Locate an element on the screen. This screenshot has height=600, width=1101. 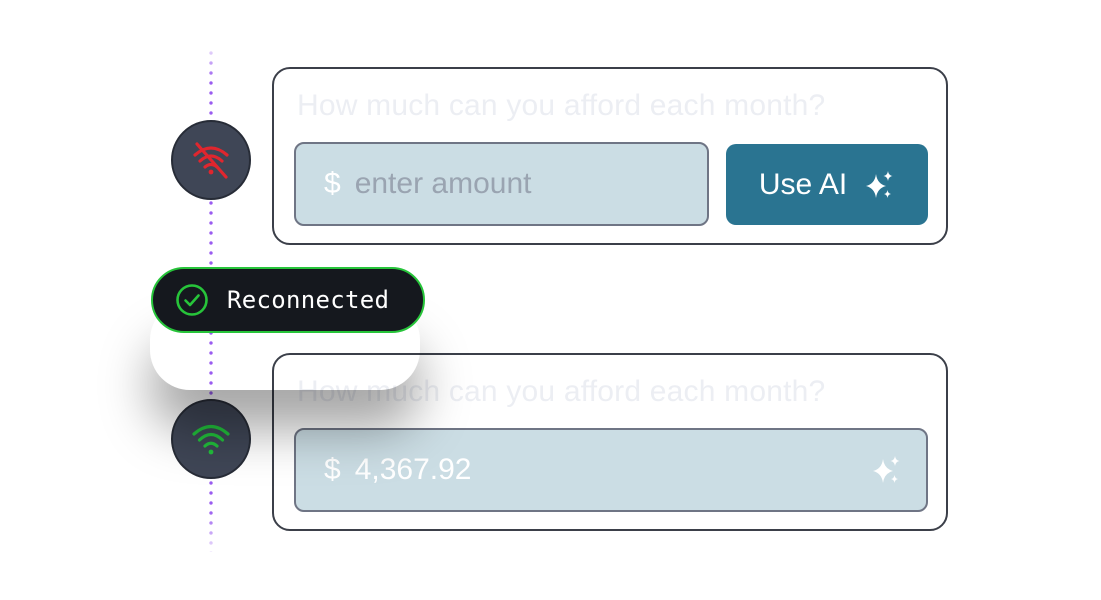
wifi-icon is located at coordinates (211, 439).